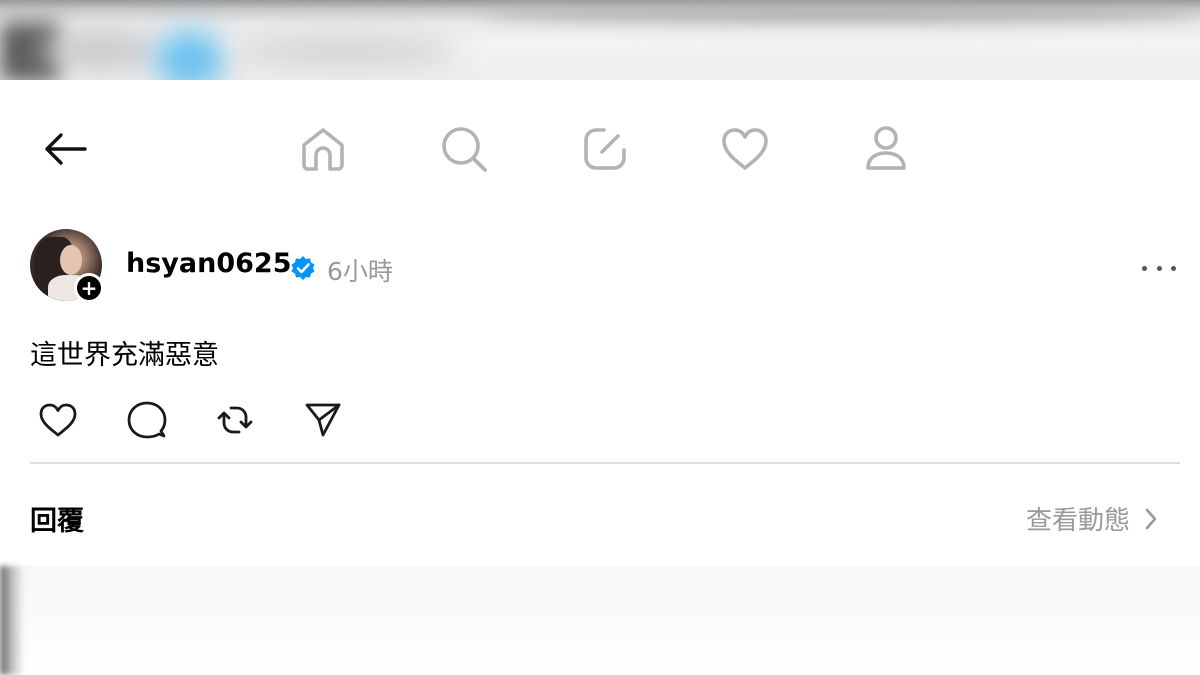 The image size is (1200, 675). Describe the element at coordinates (605, 463) in the screenshot. I see `divider` at that location.